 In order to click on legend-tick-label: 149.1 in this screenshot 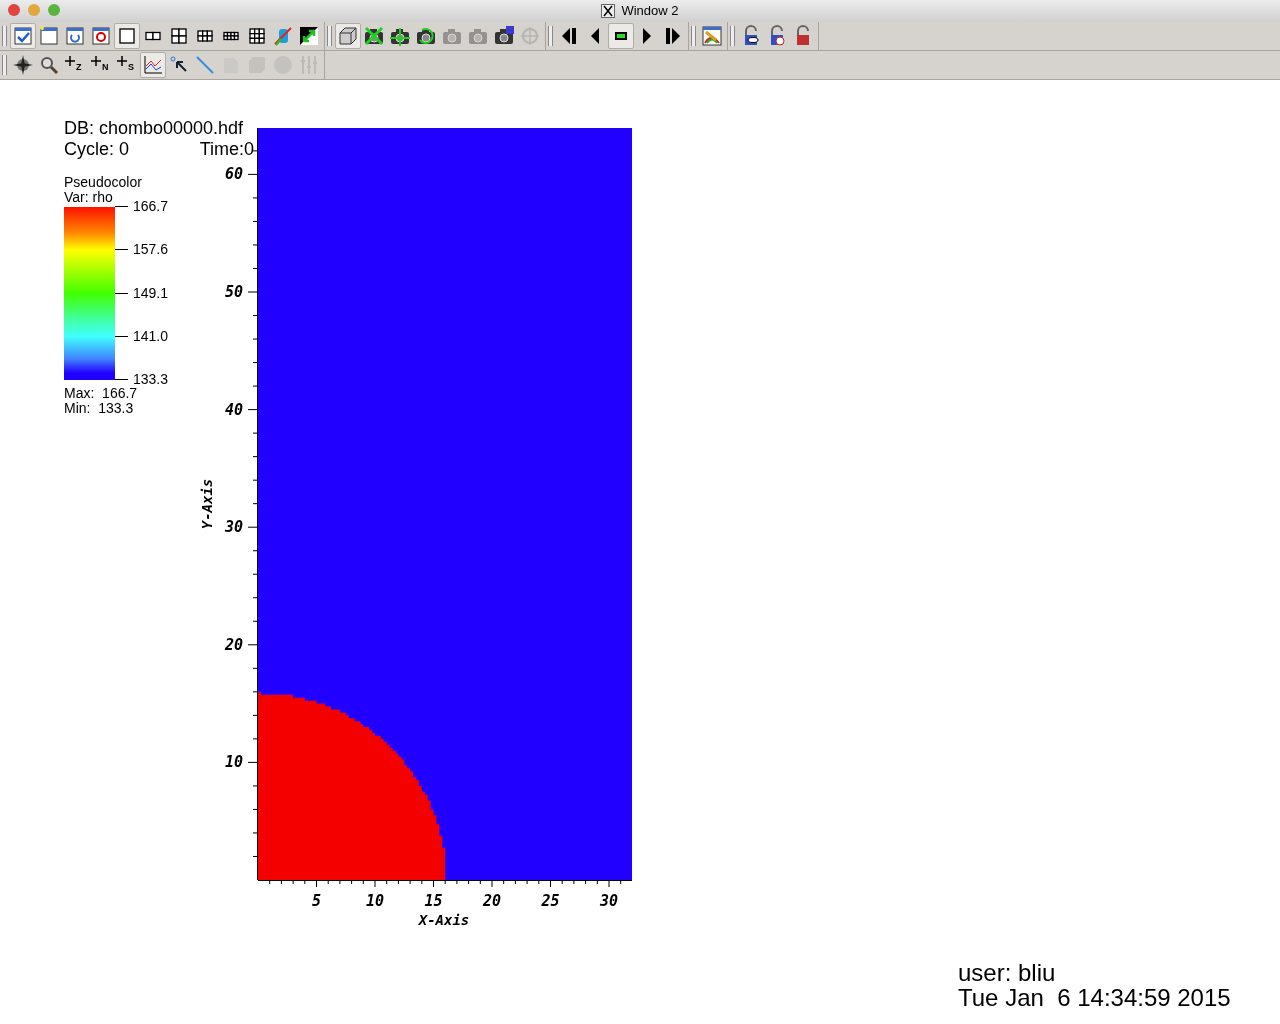, I will do `click(151, 293)`.